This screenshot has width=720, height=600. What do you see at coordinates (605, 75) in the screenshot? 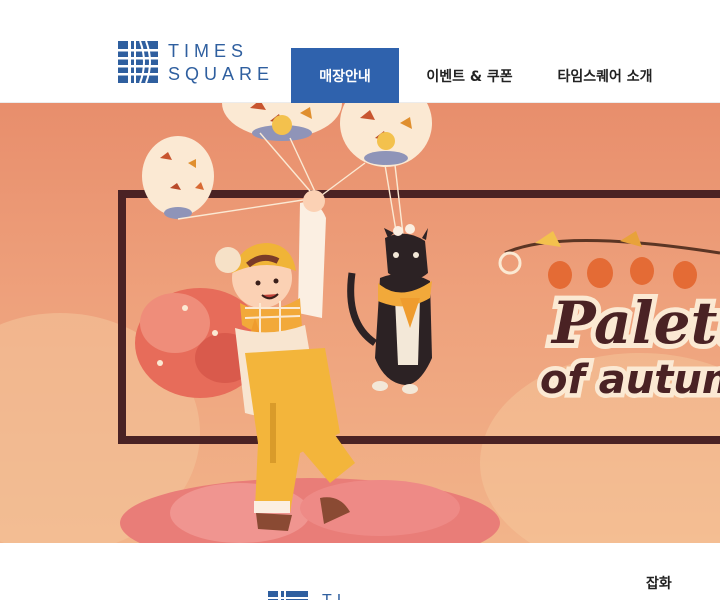
I see `nav-about-timesquare: 타임스퀘어 소개` at bounding box center [605, 75].